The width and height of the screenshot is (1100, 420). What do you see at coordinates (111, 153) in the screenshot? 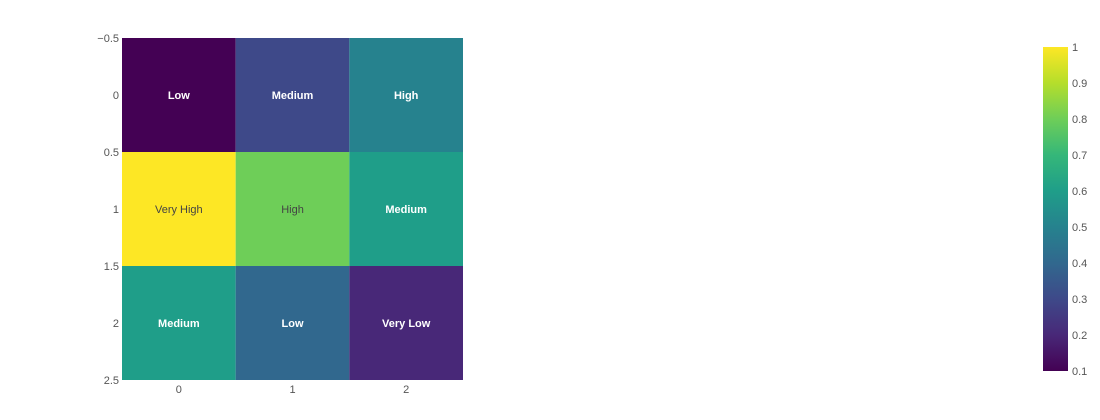
I see `y-tick-label: 0.5` at bounding box center [111, 153].